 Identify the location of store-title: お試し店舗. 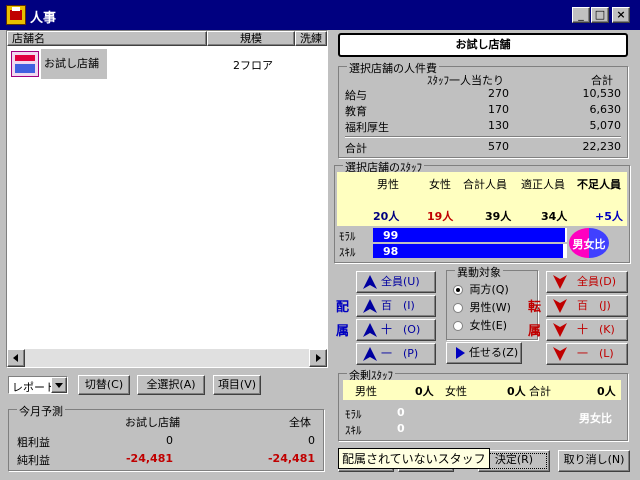
(483, 44).